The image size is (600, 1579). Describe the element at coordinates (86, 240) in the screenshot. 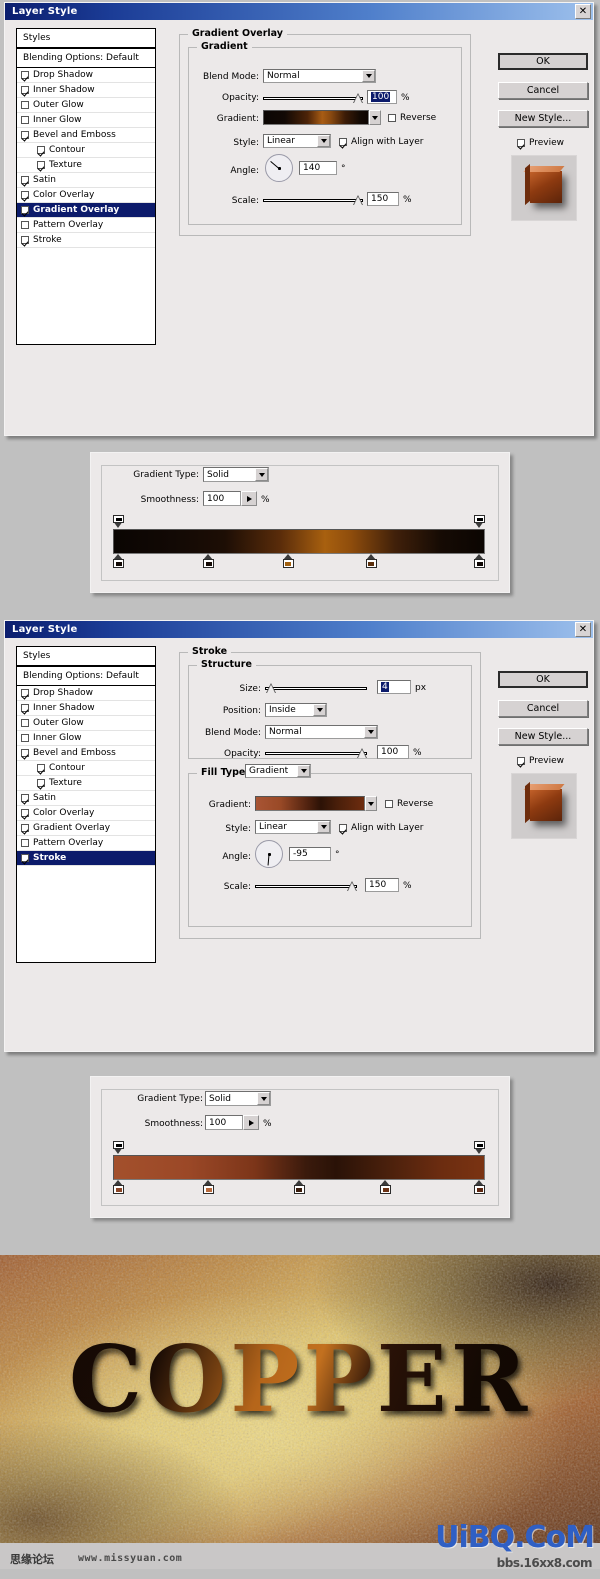

I see `style-effect-item: Stroke` at that location.